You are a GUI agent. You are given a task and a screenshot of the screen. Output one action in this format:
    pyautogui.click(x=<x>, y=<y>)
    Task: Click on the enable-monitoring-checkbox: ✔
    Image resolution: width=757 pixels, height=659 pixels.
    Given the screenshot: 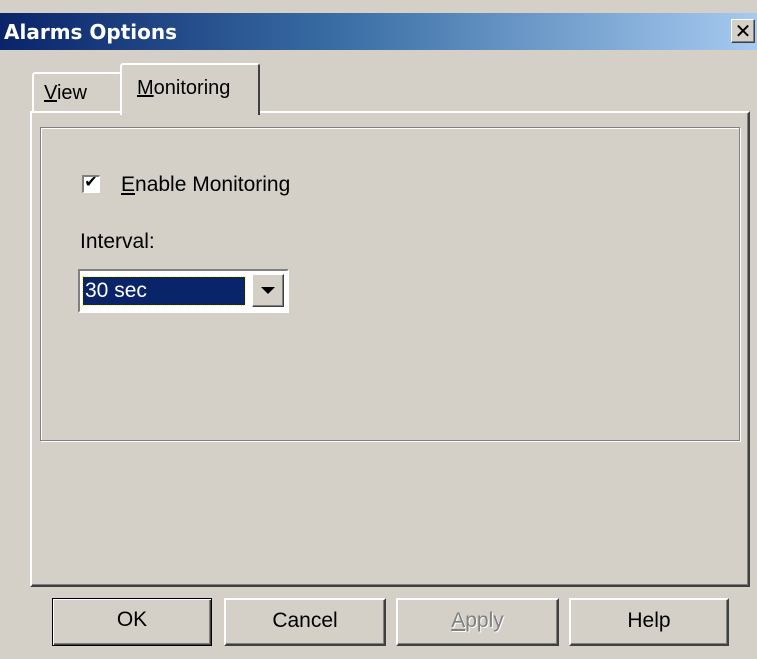 What is the action you would take?
    pyautogui.click(x=91, y=183)
    